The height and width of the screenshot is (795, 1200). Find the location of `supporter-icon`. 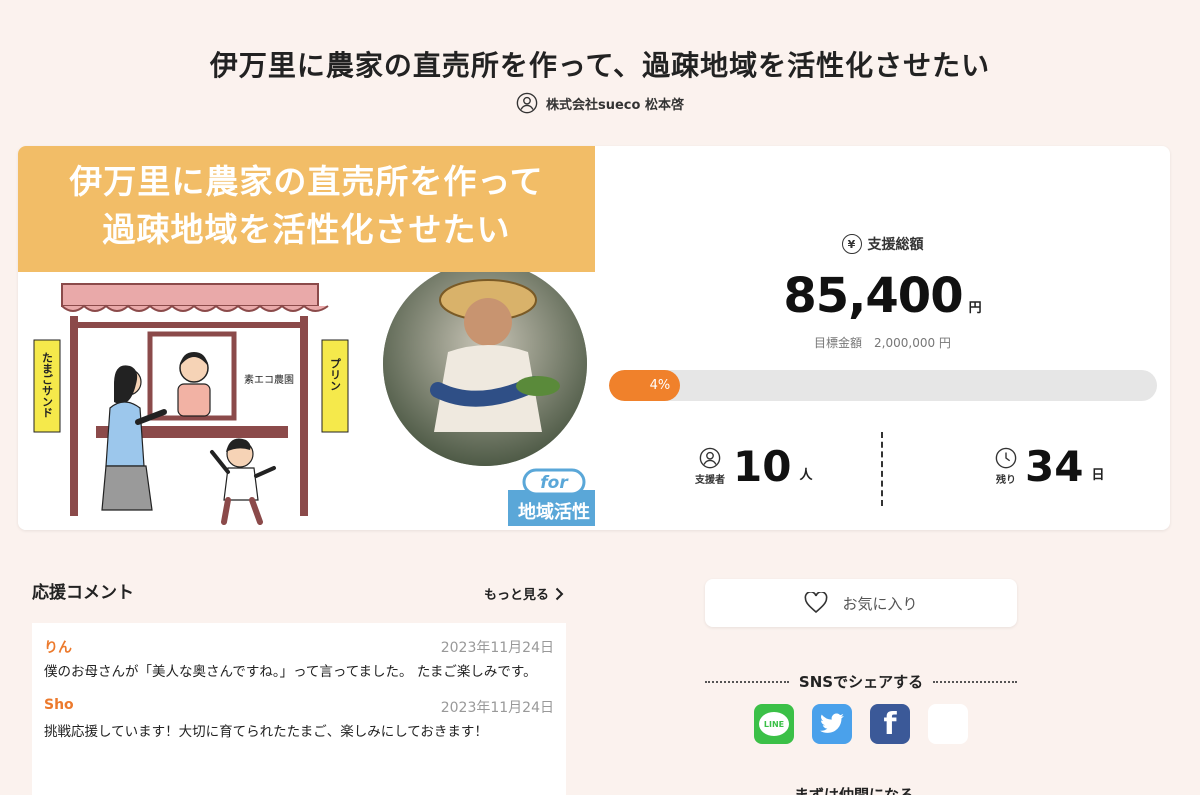

supporter-icon is located at coordinates (710, 458).